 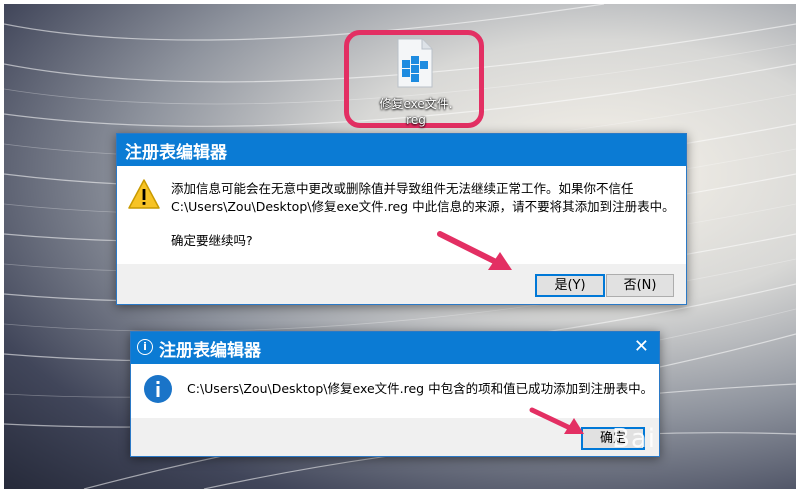 What do you see at coordinates (401, 284) in the screenshot?
I see `dialog-footer: 是(Y) 否(N)` at bounding box center [401, 284].